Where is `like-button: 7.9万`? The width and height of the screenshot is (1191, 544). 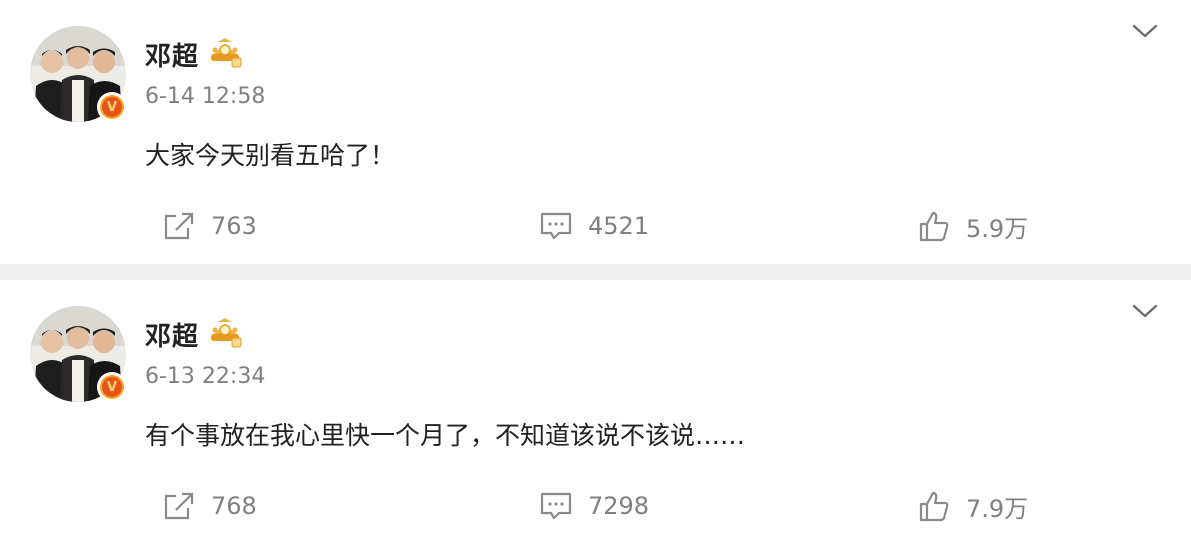 like-button: 7.9万 is located at coordinates (973, 506).